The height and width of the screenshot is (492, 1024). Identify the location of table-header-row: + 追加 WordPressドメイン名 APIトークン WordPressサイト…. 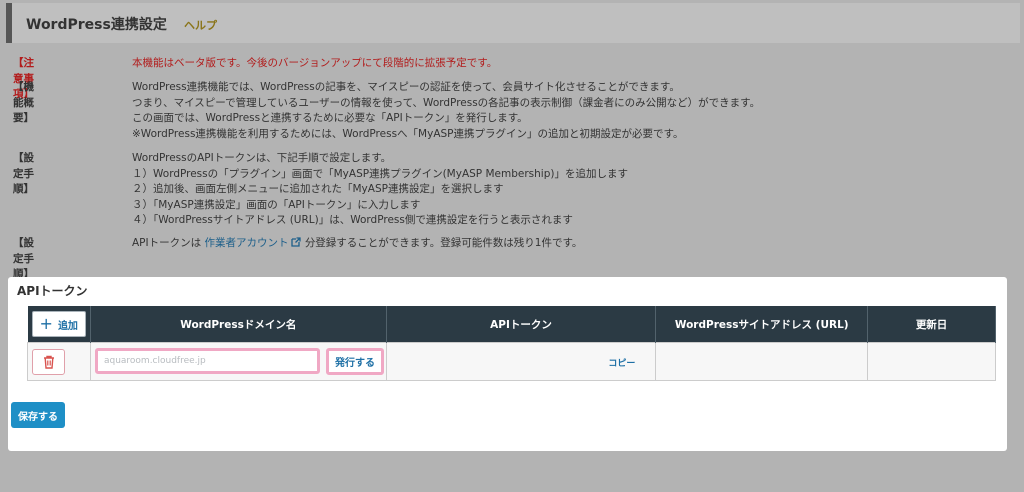
(511, 324).